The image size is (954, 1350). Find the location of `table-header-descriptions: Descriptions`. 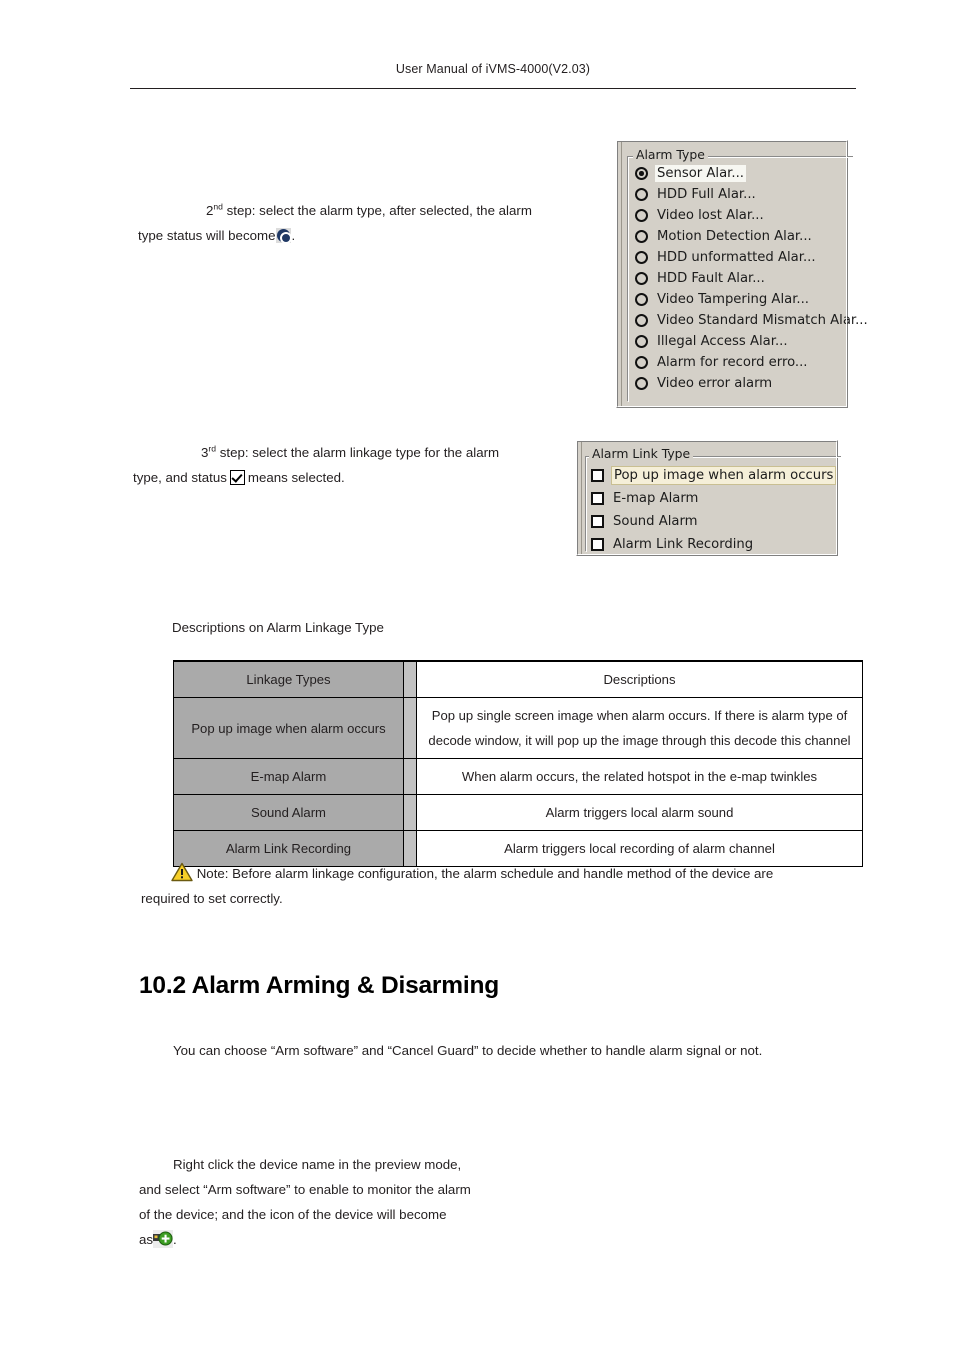

table-header-descriptions: Descriptions is located at coordinates (639, 679).